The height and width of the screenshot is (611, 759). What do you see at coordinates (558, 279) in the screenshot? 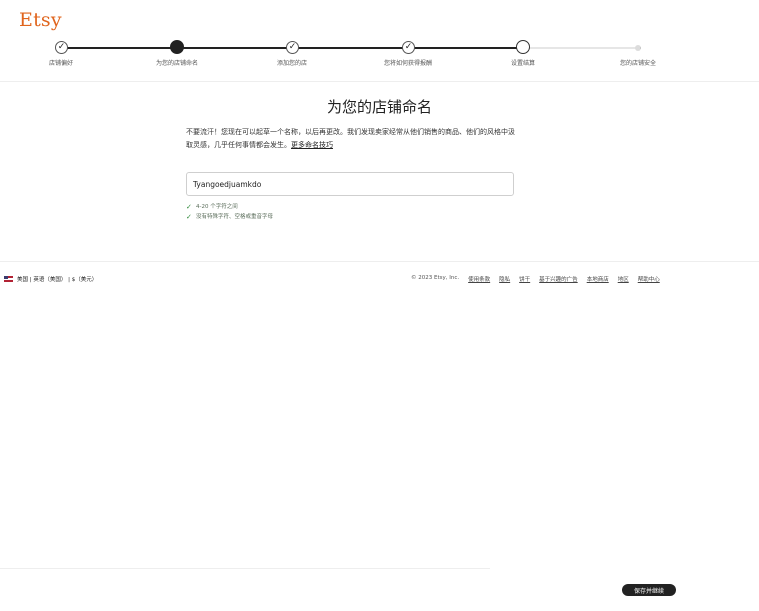
I see `footer-link-interest-ads: 基于兴趣的广告` at bounding box center [558, 279].